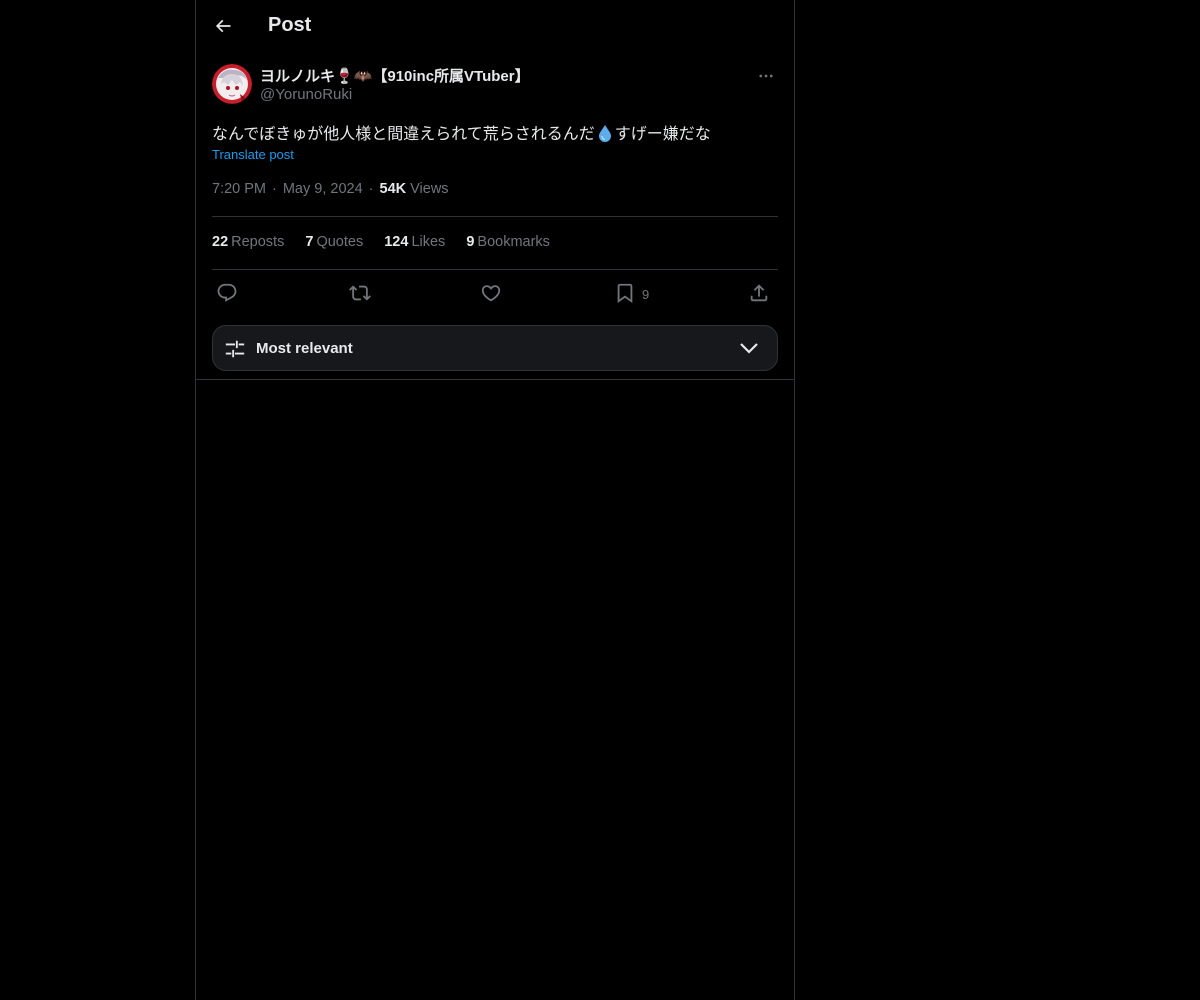 This screenshot has height=1000, width=1200. What do you see at coordinates (393, 189) in the screenshot?
I see `views-count: 54K` at bounding box center [393, 189].